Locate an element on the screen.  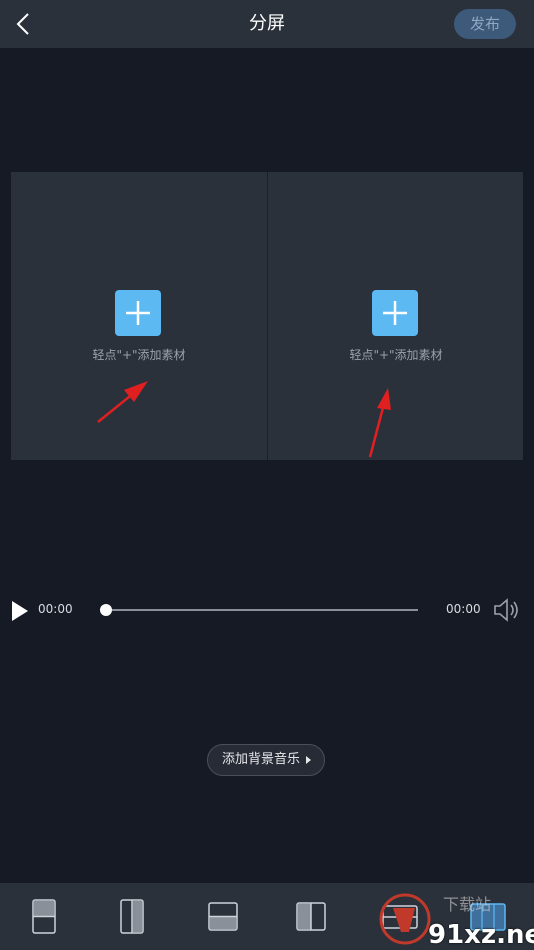
playback-bar: 00:00 00:00 is located at coordinates (267, 610).